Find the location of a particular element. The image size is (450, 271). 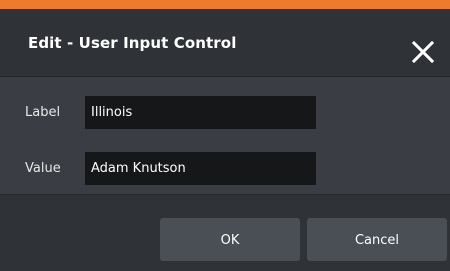

value-field-label: Value is located at coordinates (43, 168).